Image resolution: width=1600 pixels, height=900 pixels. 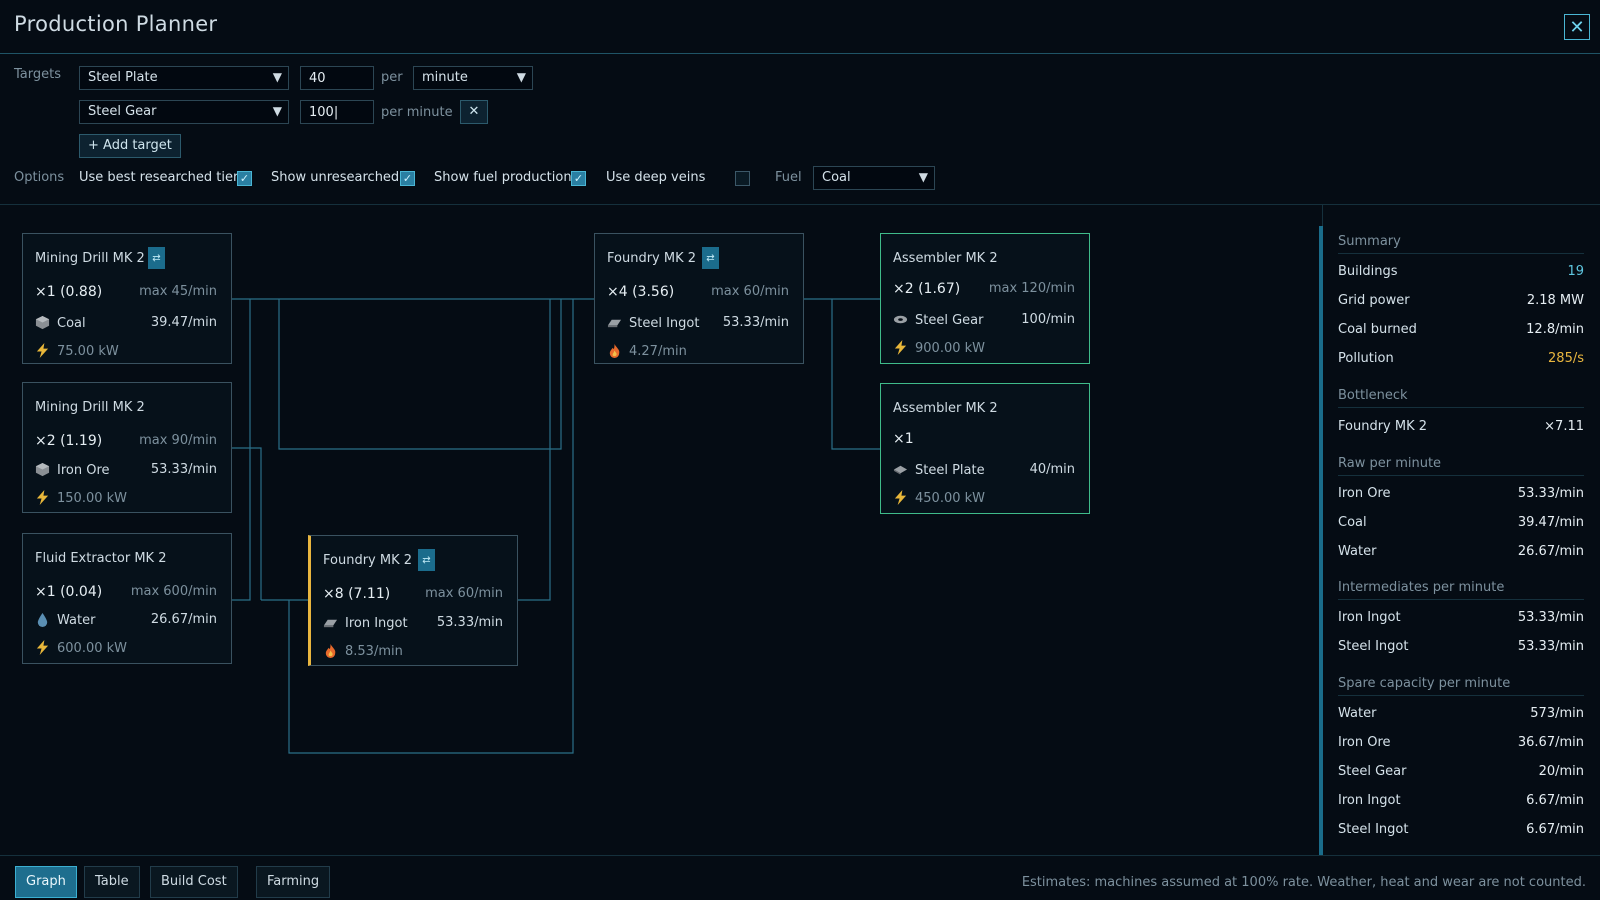 I want to click on spare-heading: Spare capacity per minute, so click(x=1461, y=686).